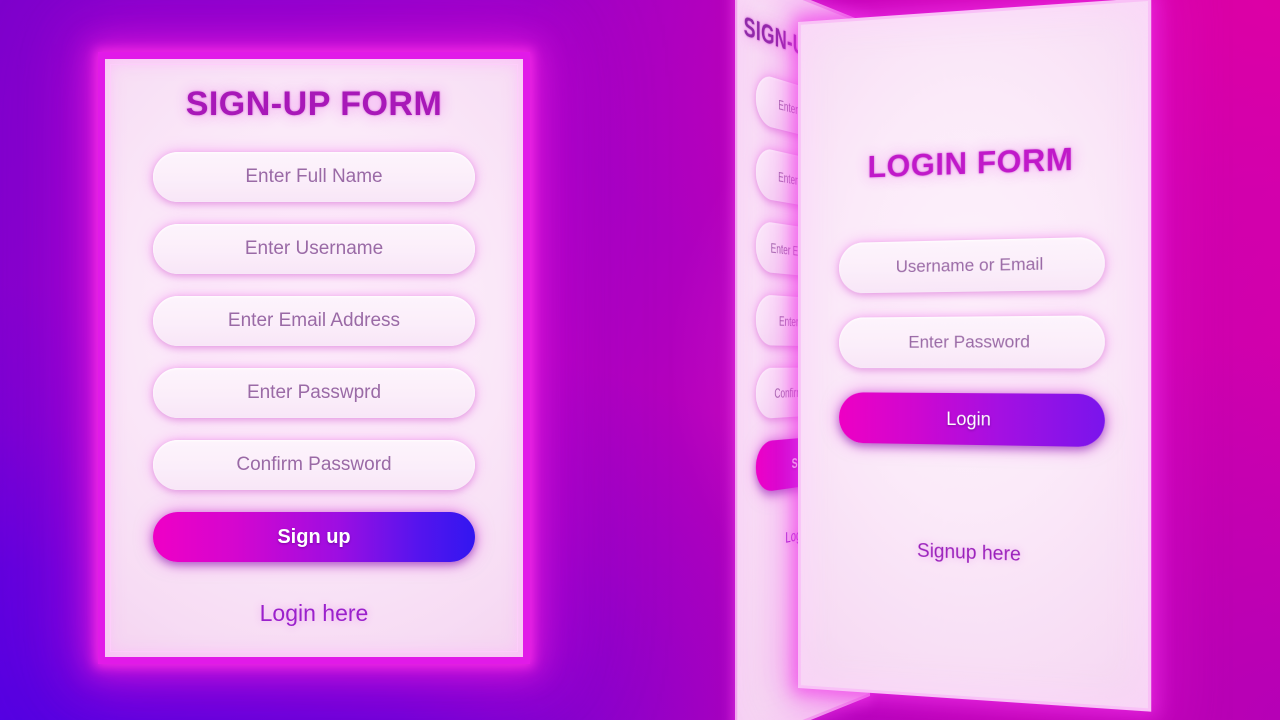  I want to click on login-password-placeholder: Enter Password, so click(969, 341).